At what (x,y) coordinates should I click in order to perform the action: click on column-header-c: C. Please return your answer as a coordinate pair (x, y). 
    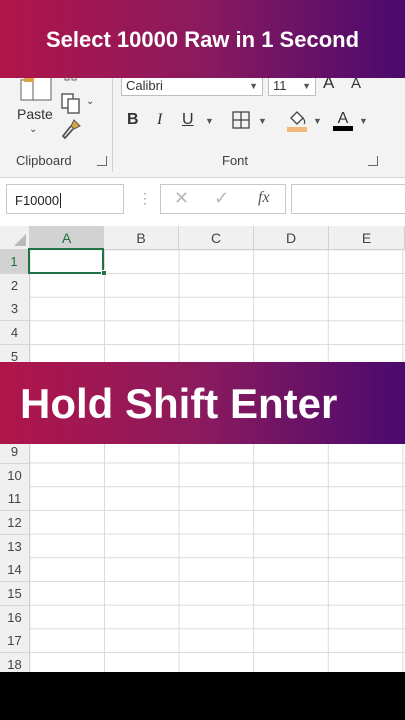
    Looking at the image, I should click on (216, 238).